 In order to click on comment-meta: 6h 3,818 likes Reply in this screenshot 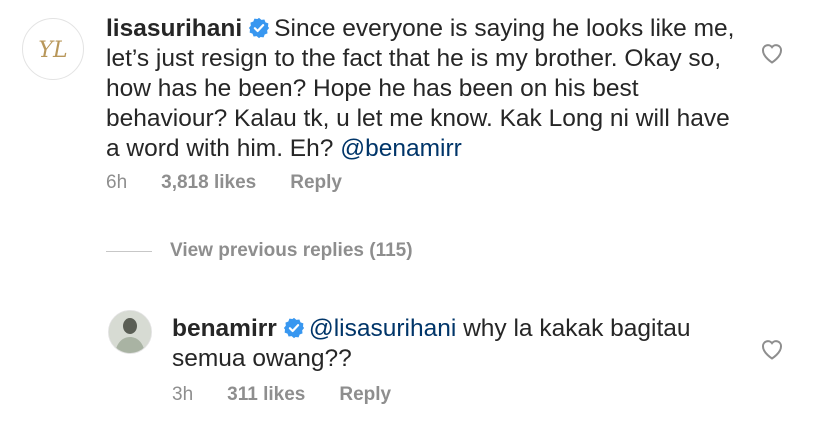, I will do `click(241, 183)`.